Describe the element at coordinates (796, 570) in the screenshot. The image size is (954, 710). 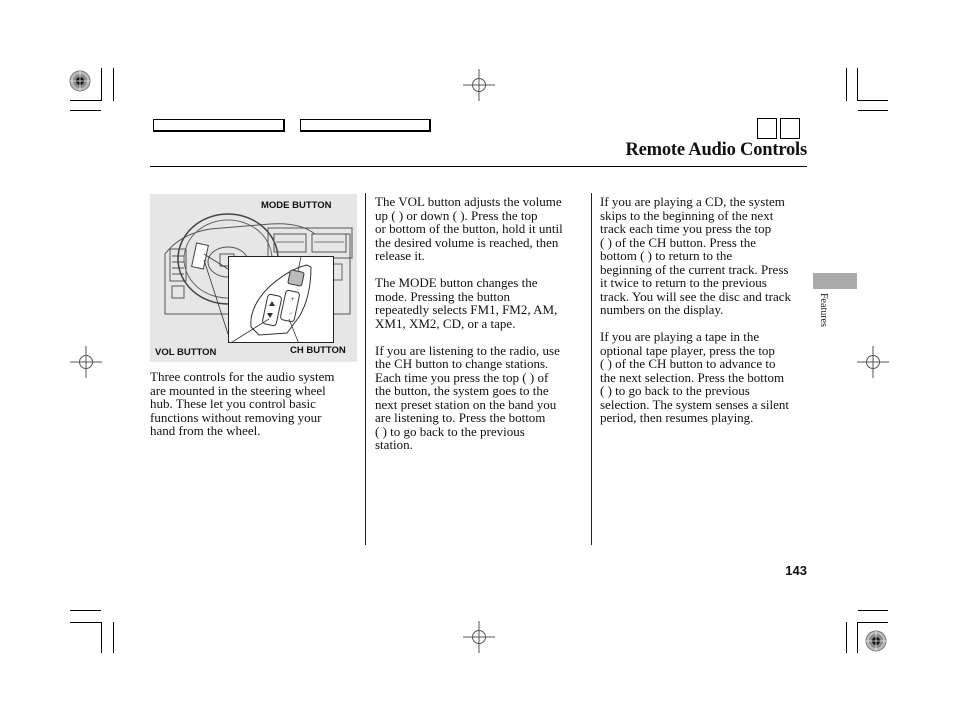
I see `page-number: 143` at that location.